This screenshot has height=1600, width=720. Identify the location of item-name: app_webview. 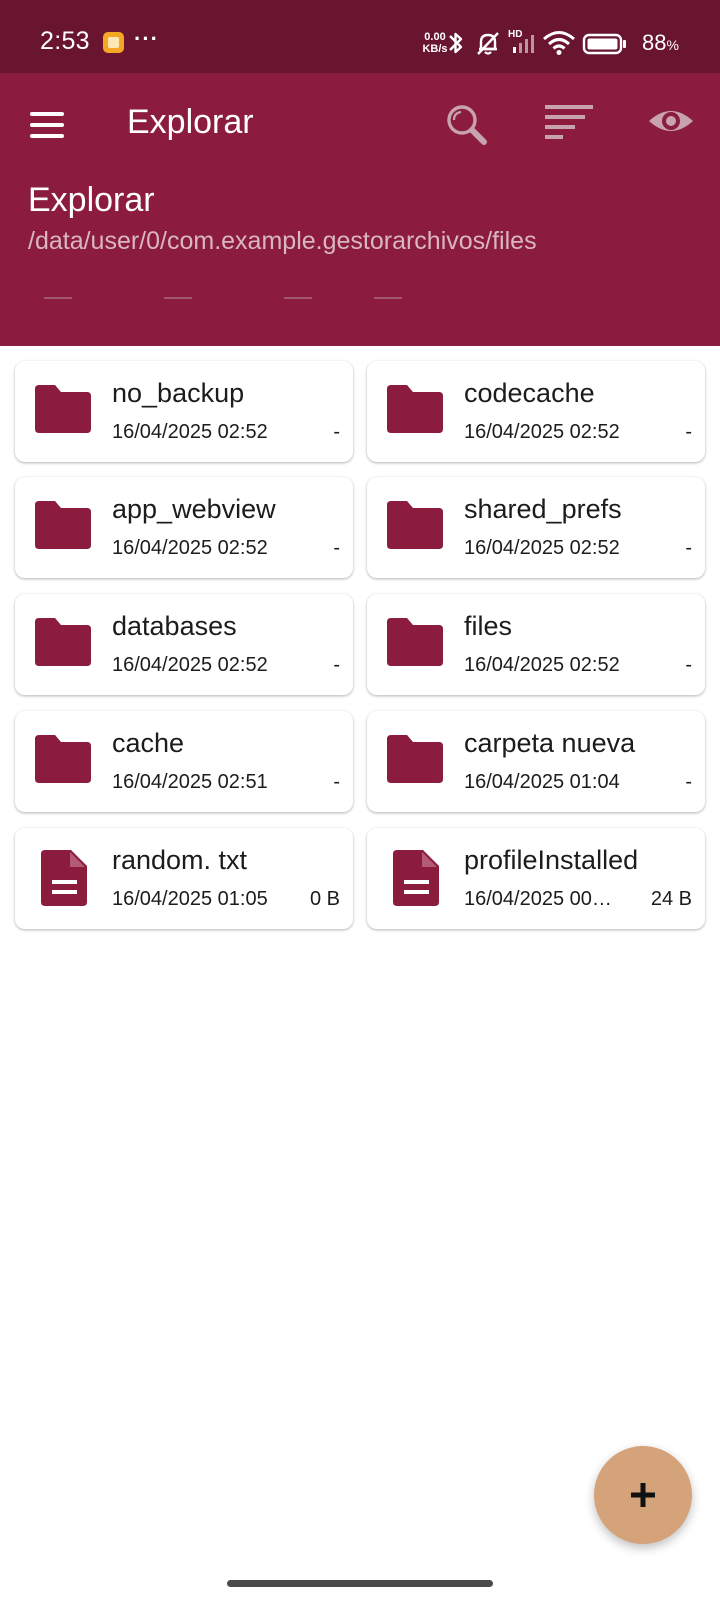
(194, 509).